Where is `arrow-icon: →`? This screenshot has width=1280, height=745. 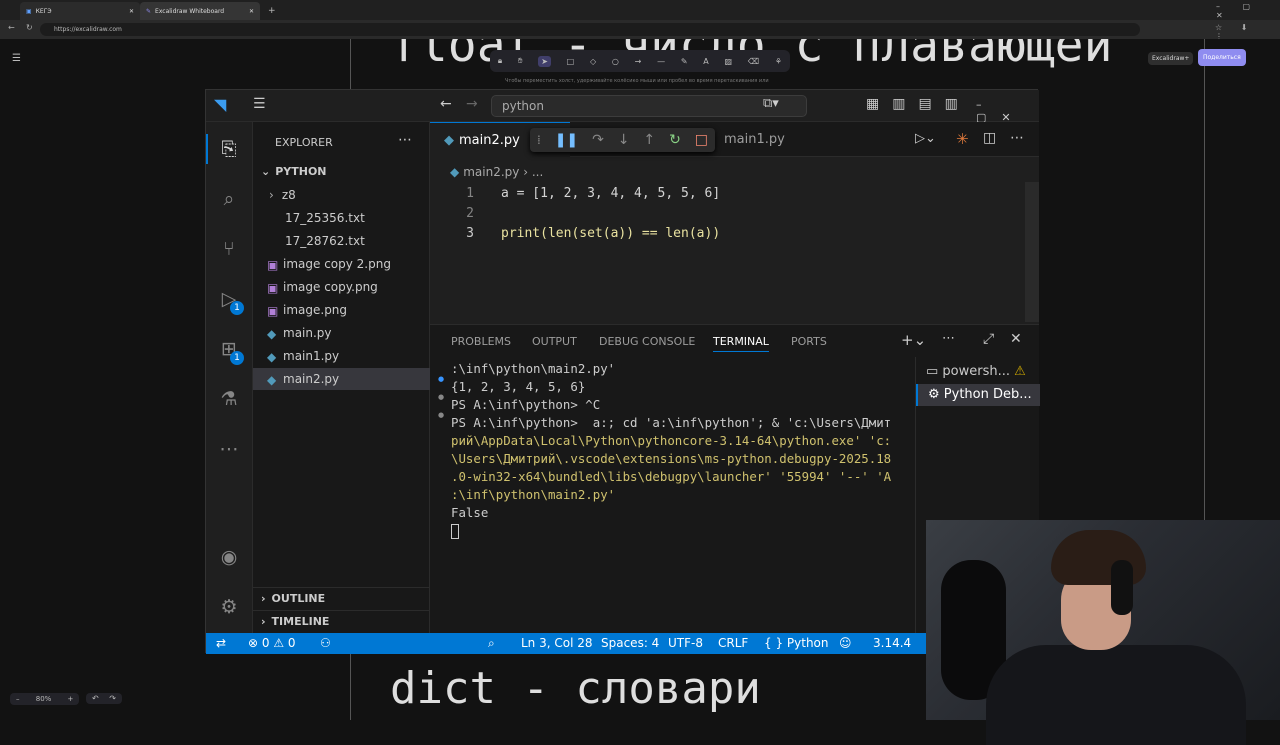
arrow-icon: → is located at coordinates (638, 61).